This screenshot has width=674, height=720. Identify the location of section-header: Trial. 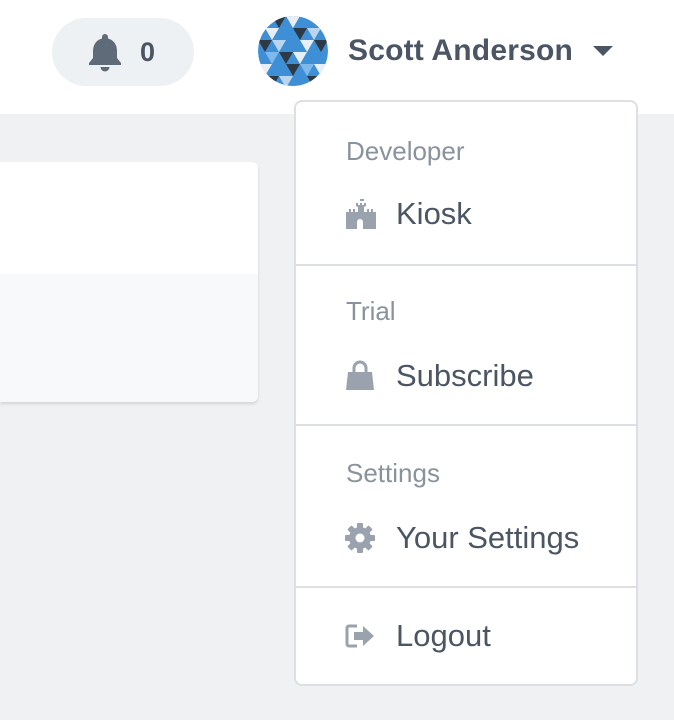
(371, 311).